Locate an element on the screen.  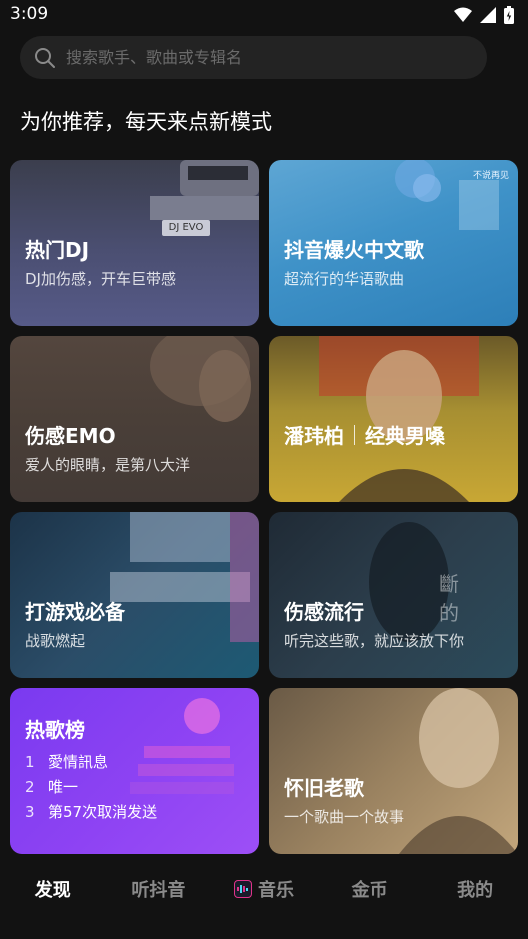
card-title-artist: 潘玮柏 is located at coordinates (314, 436).